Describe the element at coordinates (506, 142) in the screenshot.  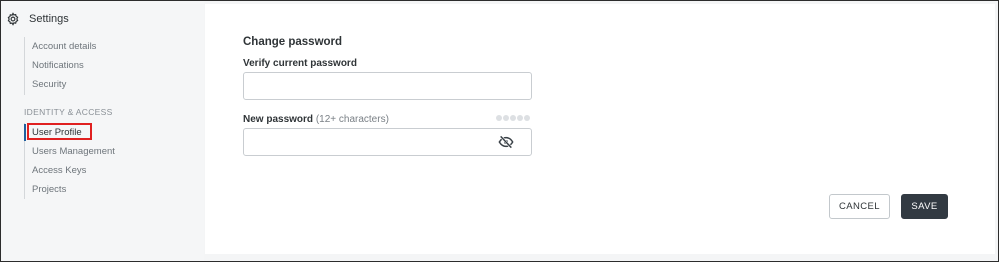
I see `eye-slash-icon` at that location.